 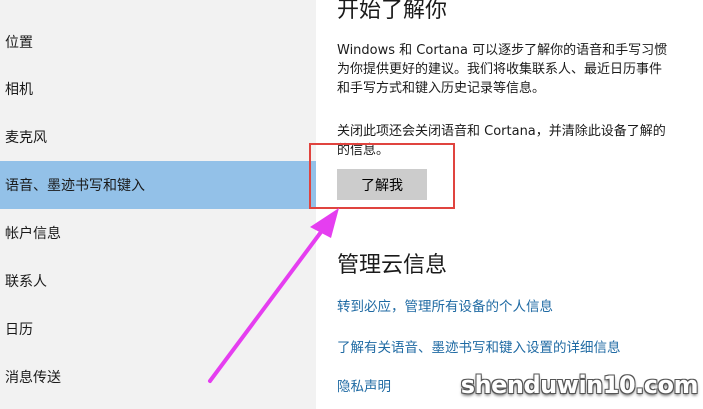 What do you see at coordinates (158, 137) in the screenshot?
I see `sidebar-item-microphone: 麦克风` at bounding box center [158, 137].